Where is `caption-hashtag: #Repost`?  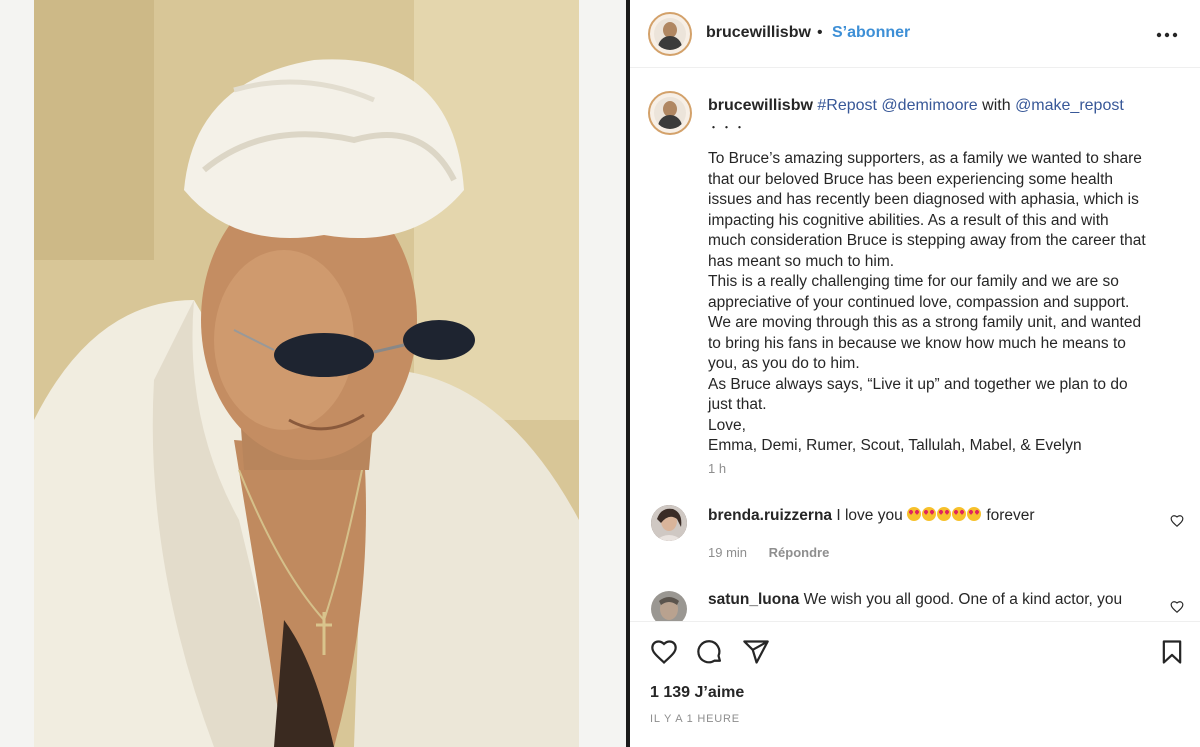
caption-hashtag: #Repost is located at coordinates (847, 105).